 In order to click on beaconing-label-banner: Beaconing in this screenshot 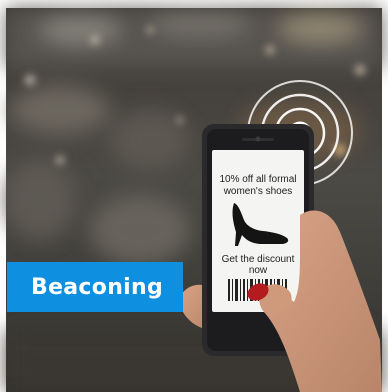, I will do `click(95, 287)`.